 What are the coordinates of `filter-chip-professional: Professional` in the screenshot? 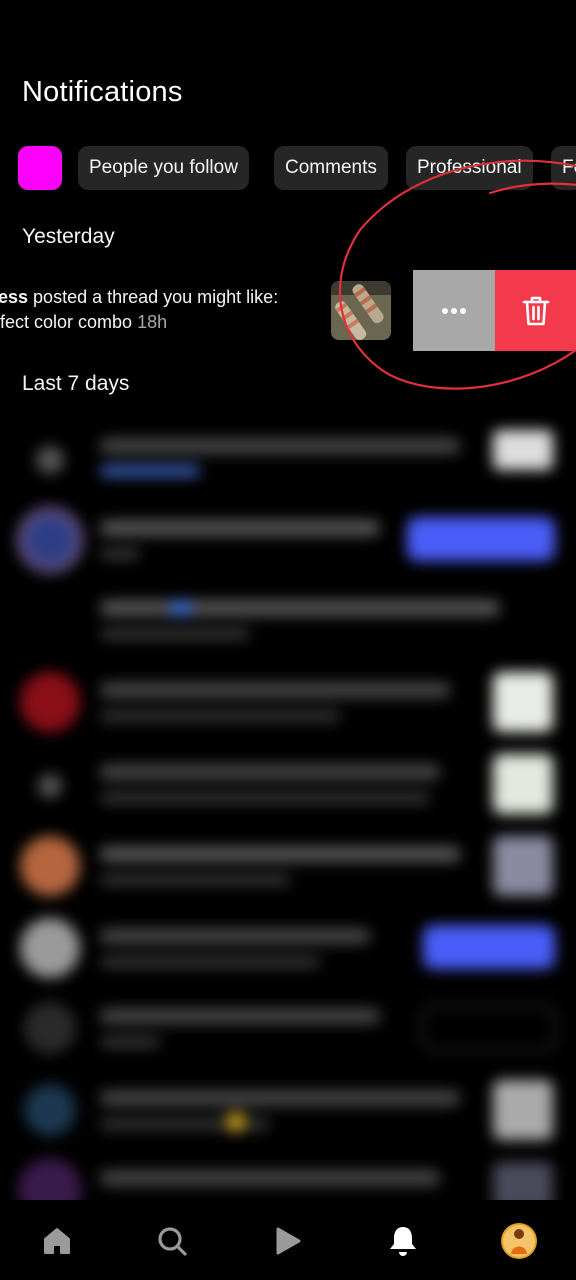 It's located at (469, 168).